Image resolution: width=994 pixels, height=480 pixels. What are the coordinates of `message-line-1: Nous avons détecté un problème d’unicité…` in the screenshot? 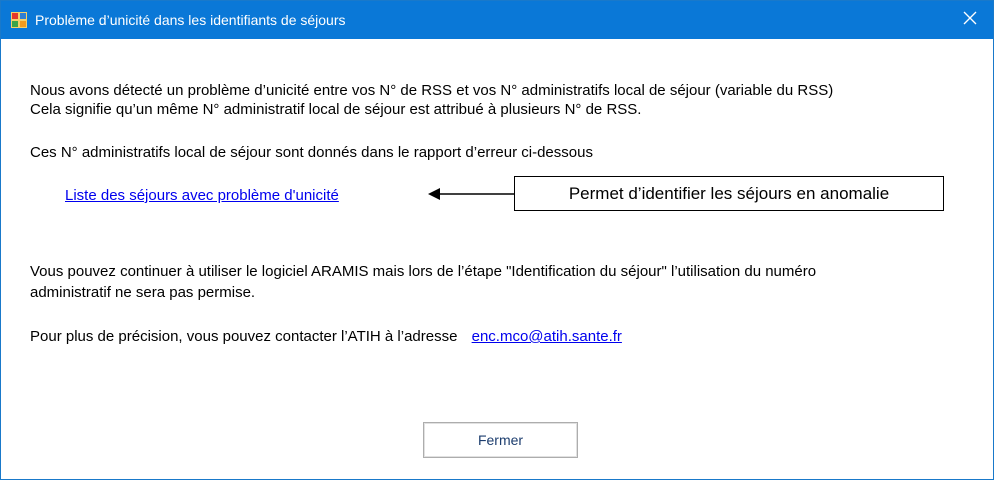 It's located at (432, 90).